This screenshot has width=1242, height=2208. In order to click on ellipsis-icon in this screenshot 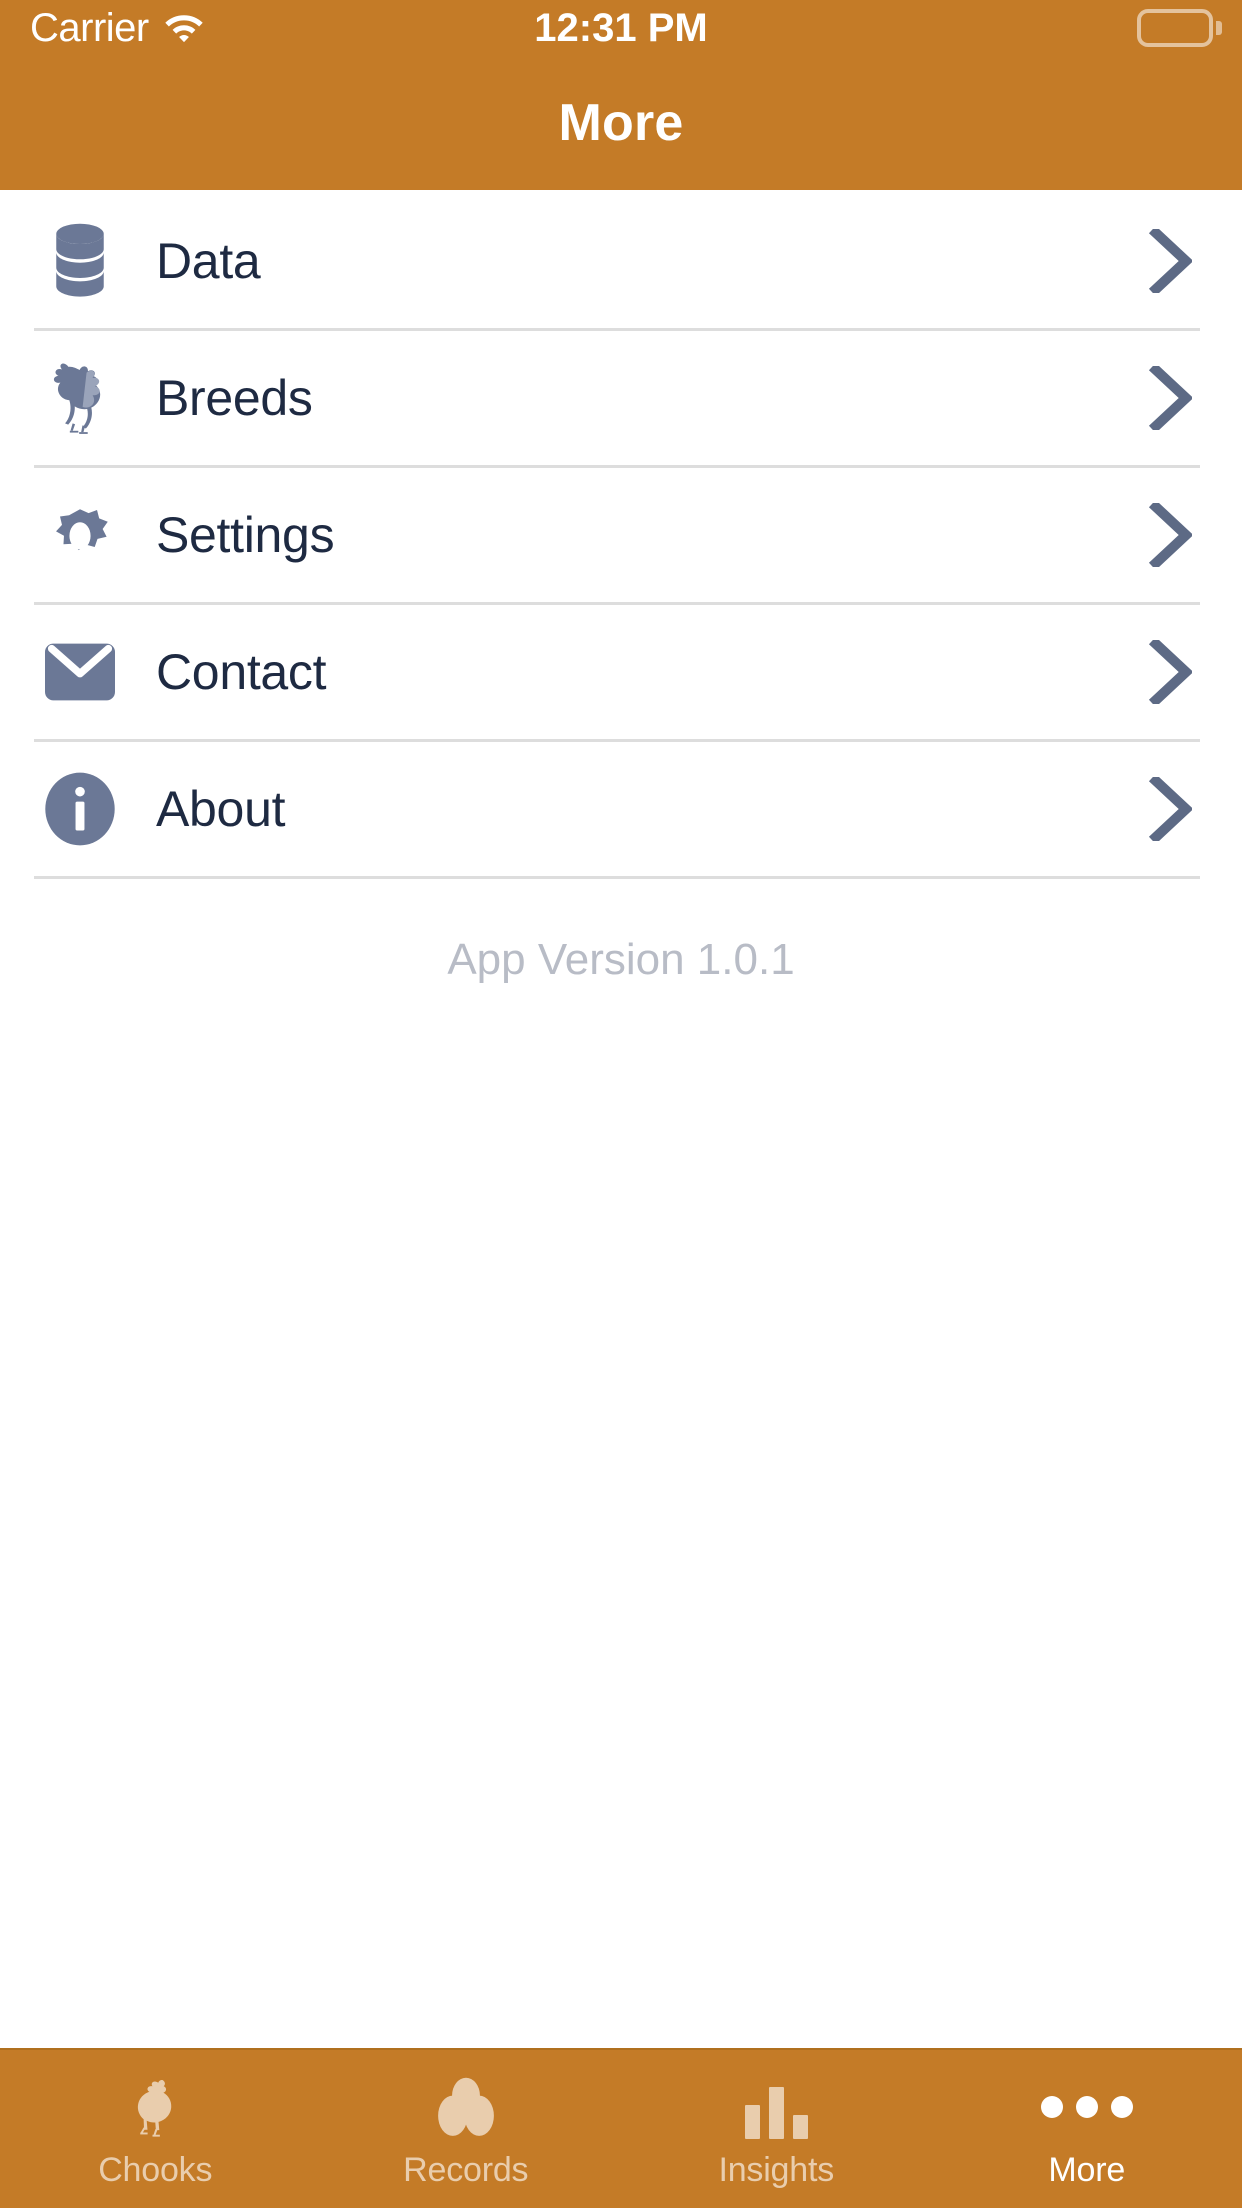, I will do `click(1086, 2107)`.